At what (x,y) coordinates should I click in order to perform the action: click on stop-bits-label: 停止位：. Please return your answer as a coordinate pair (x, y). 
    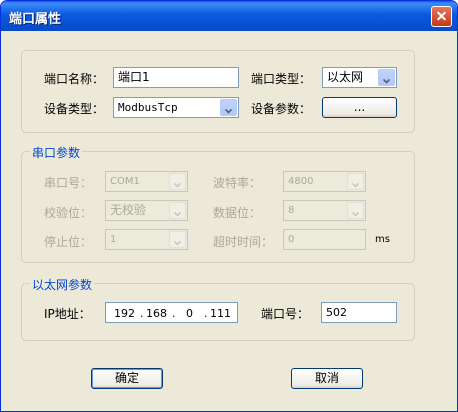
    Looking at the image, I should click on (68, 242).